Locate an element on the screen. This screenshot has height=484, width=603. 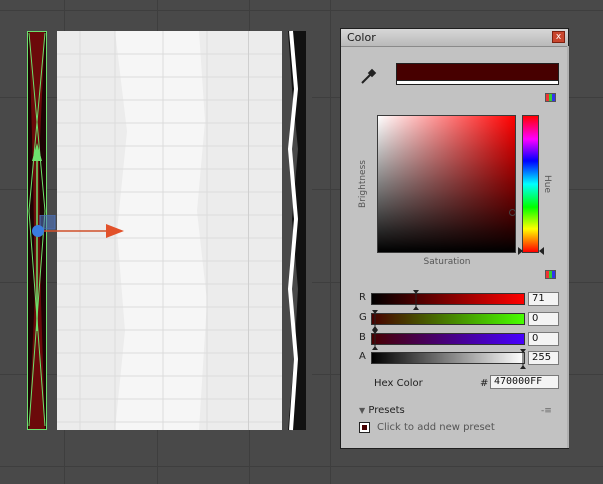
channel-value-field: 255 is located at coordinates (543, 358).